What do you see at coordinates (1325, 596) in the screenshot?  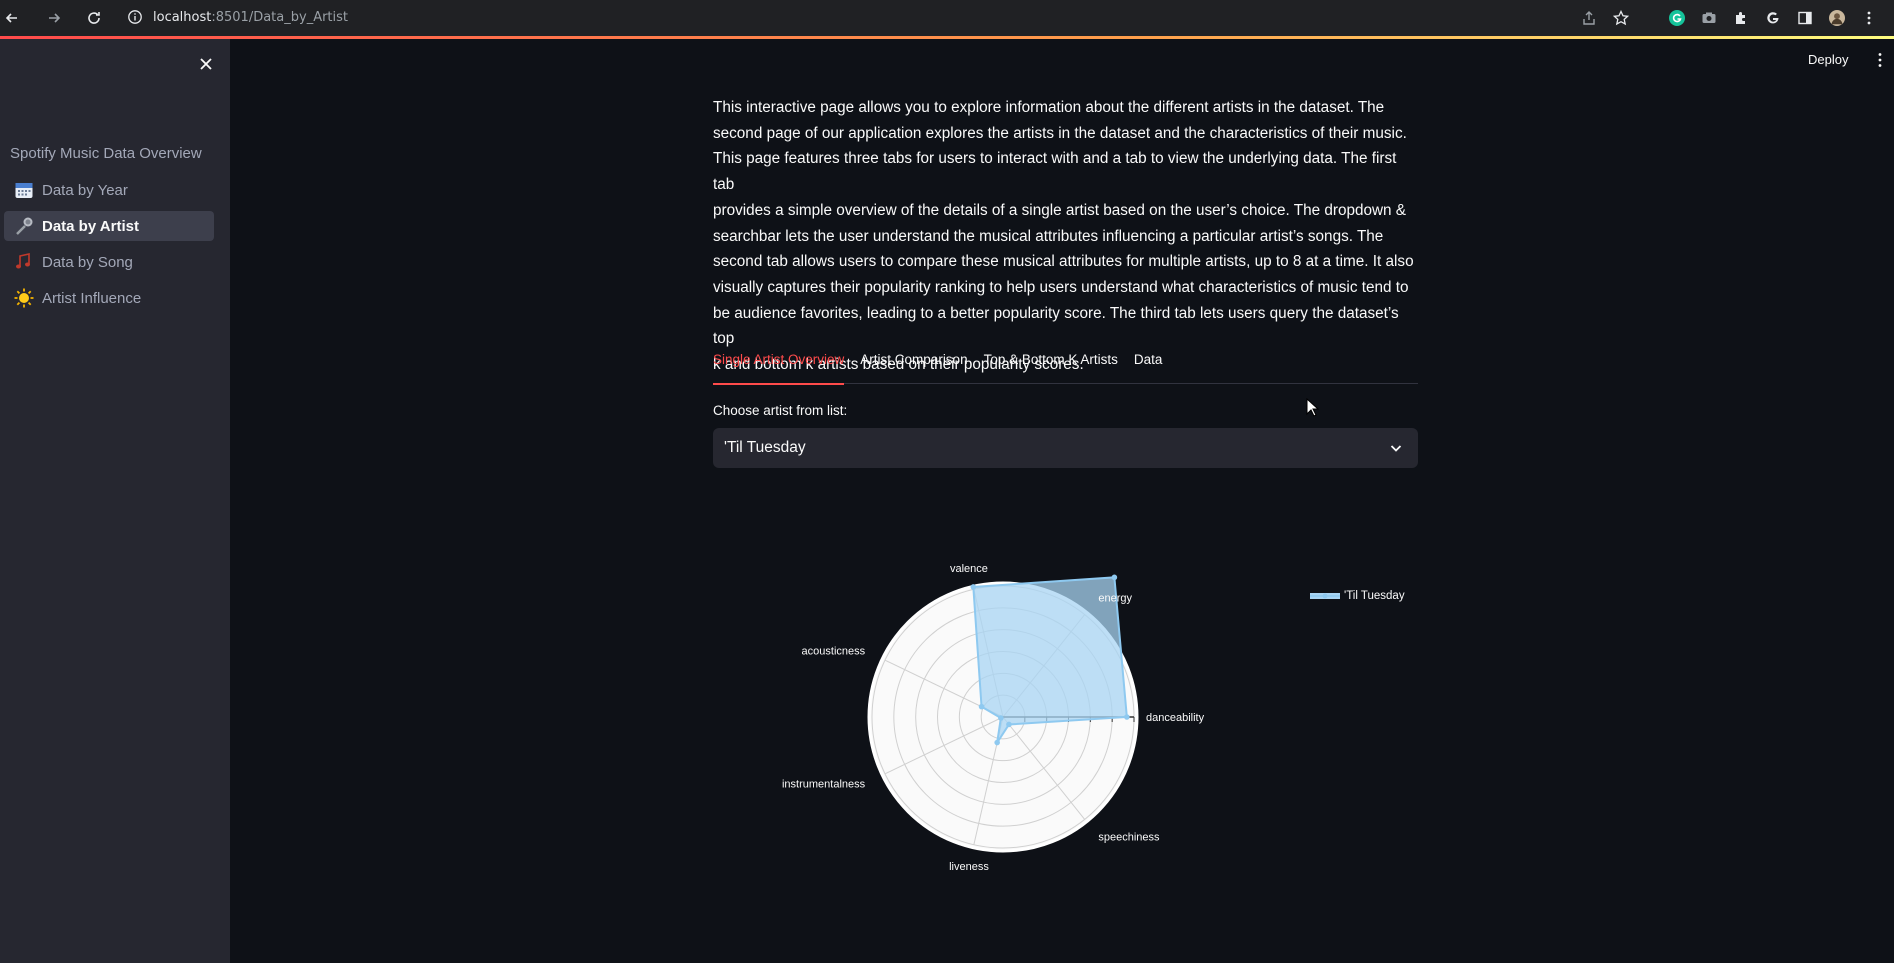 I see `legend-swatch` at bounding box center [1325, 596].